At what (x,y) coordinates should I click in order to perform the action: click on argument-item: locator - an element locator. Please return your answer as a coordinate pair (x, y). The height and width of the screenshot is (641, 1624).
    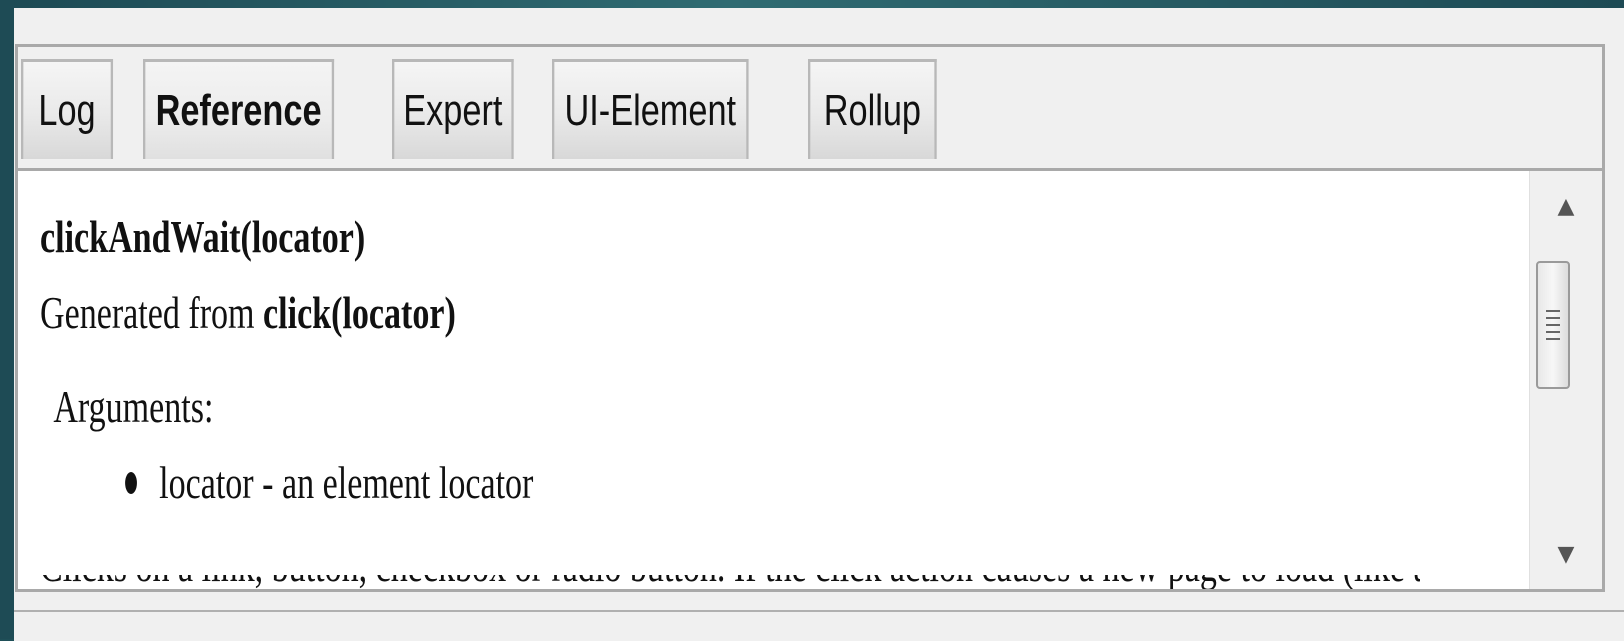
    Looking at the image, I should click on (329, 483).